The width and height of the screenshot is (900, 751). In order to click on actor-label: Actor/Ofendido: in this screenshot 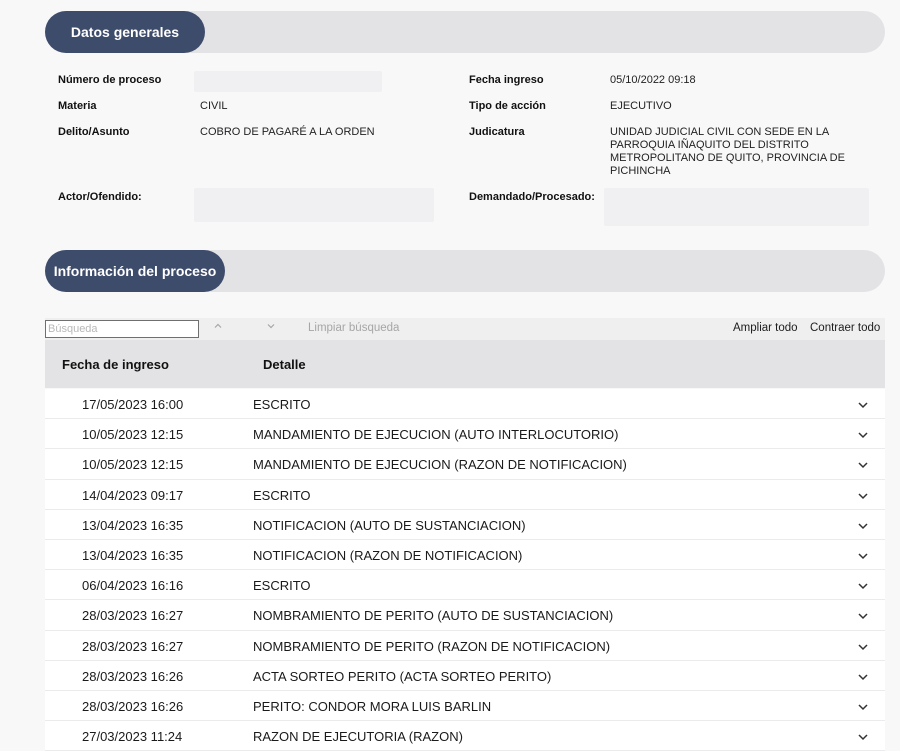, I will do `click(100, 197)`.